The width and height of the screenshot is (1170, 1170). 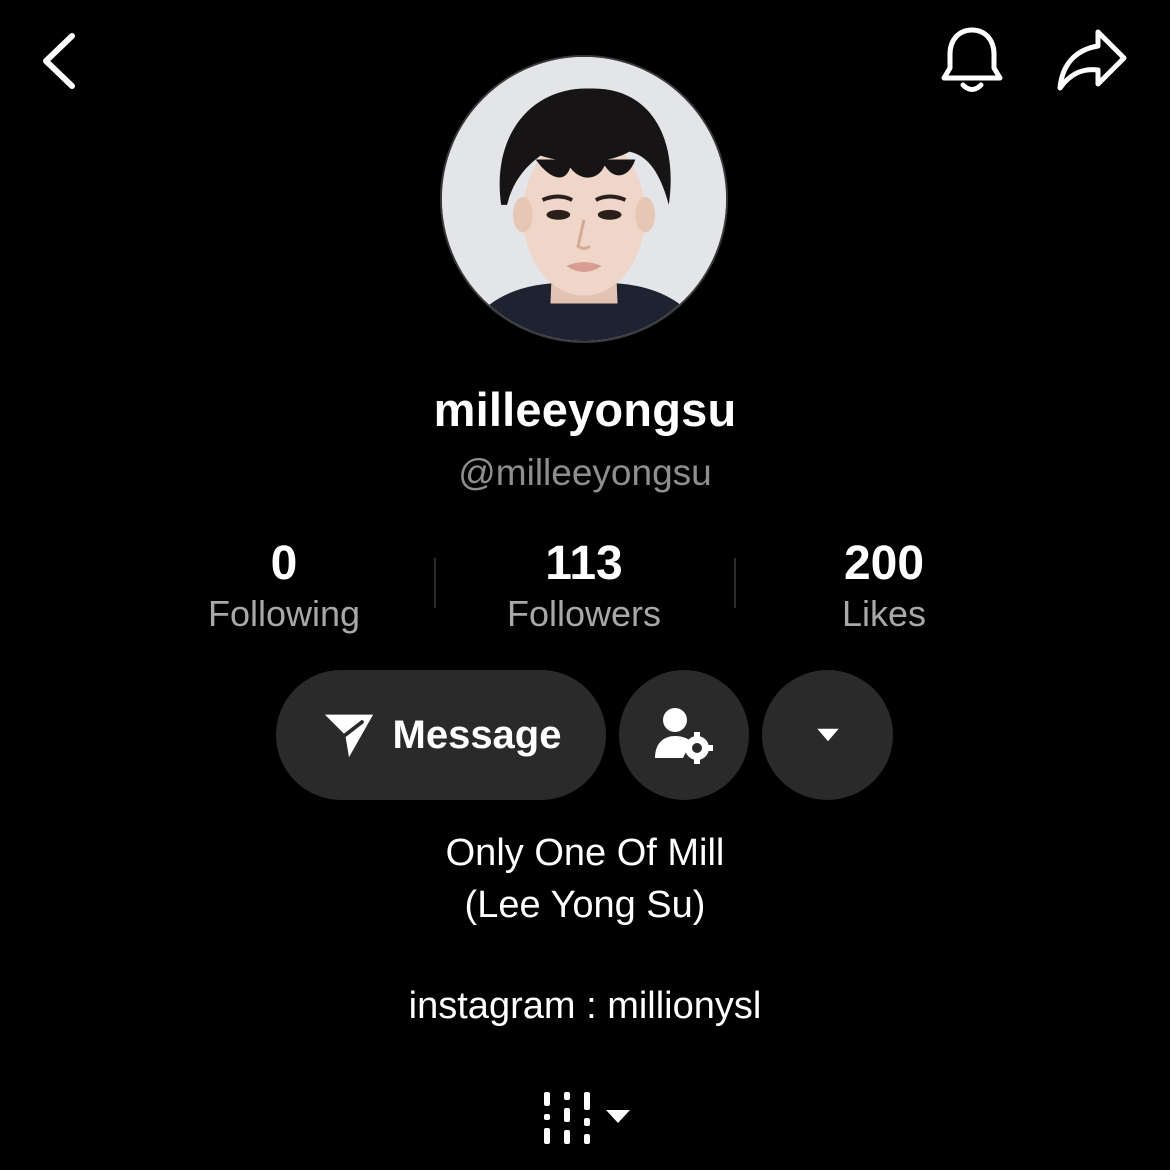 I want to click on stat-likes: 200 Likes, so click(x=884, y=586).